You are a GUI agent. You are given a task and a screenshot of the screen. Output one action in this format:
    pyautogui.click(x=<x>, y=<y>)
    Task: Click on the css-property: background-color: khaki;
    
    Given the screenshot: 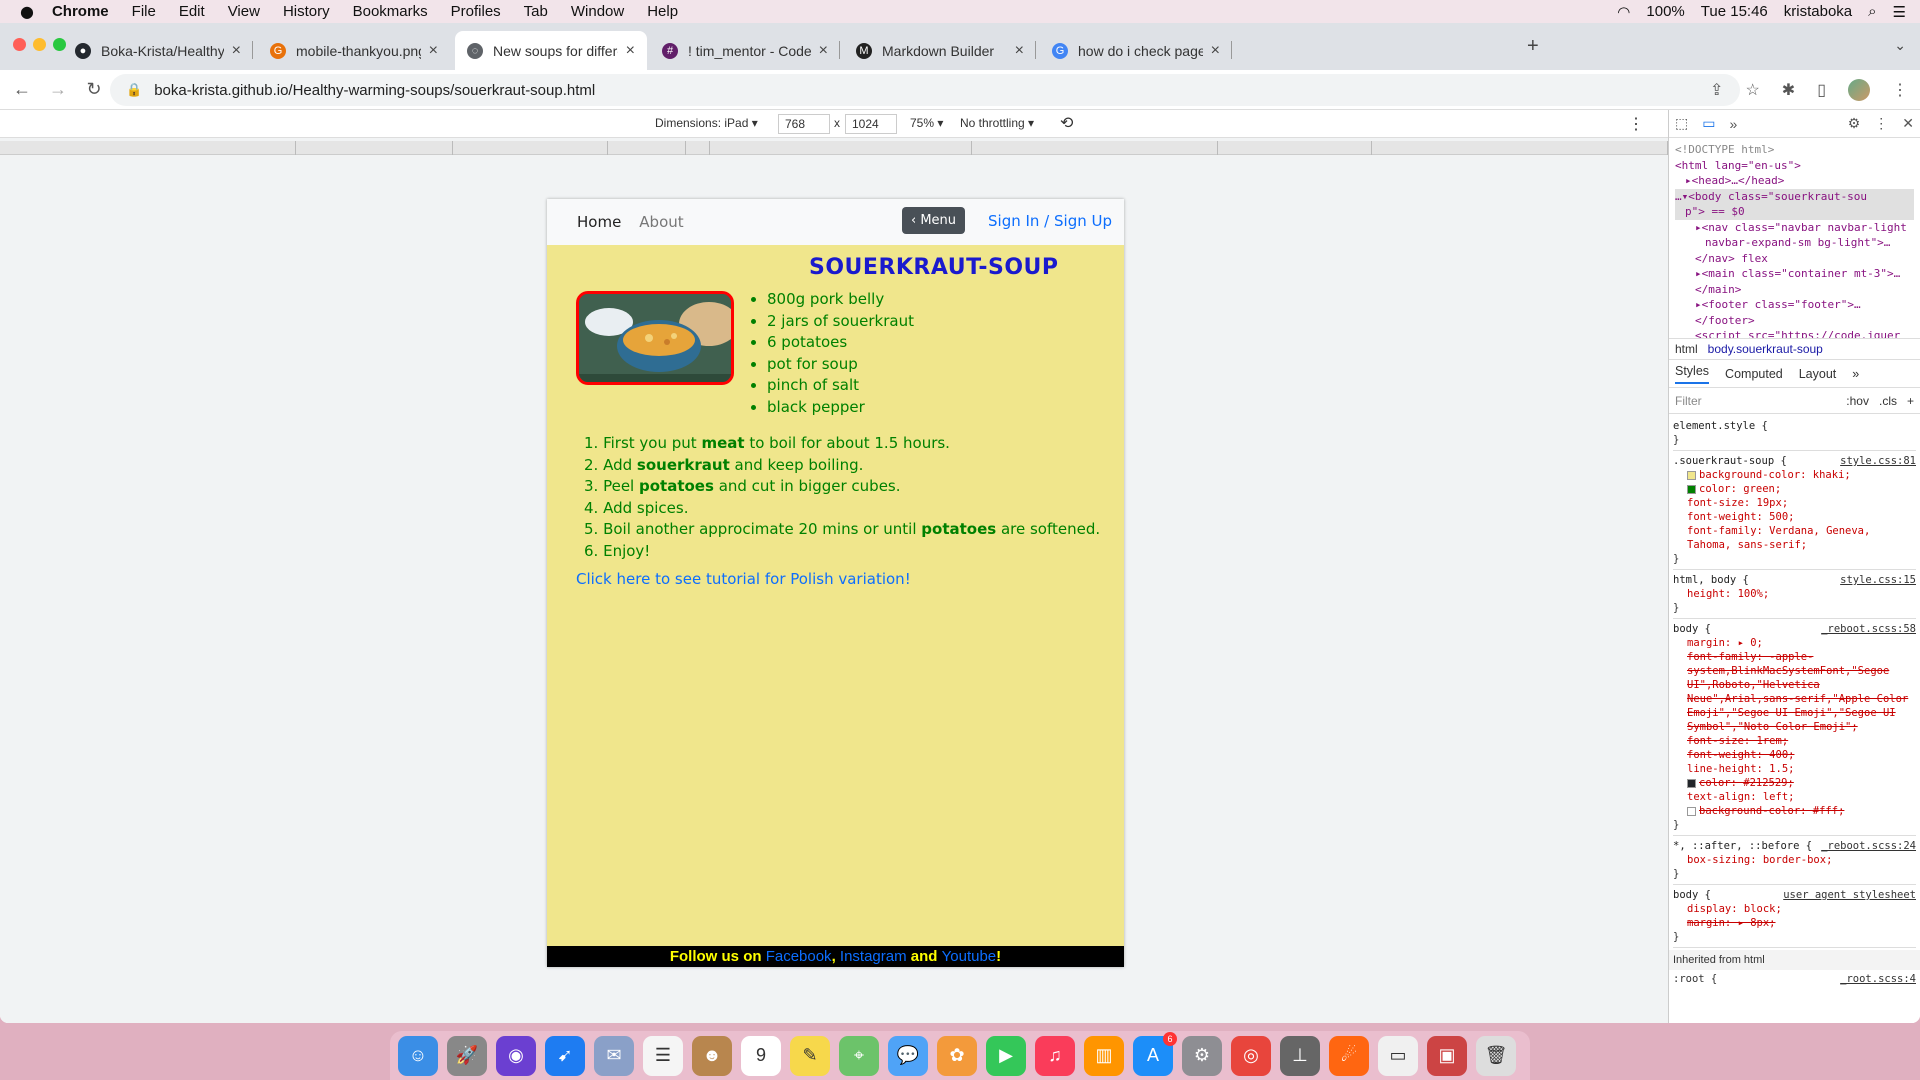 What is the action you would take?
    pyautogui.click(x=1794, y=475)
    